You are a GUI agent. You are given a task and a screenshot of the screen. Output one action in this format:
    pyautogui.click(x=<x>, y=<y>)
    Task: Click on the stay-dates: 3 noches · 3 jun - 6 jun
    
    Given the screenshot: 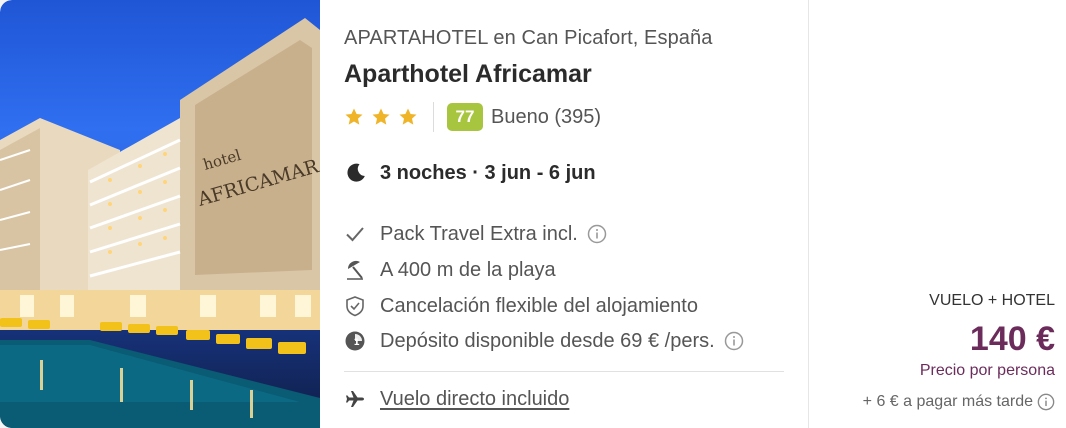 What is the action you would take?
    pyautogui.click(x=470, y=173)
    